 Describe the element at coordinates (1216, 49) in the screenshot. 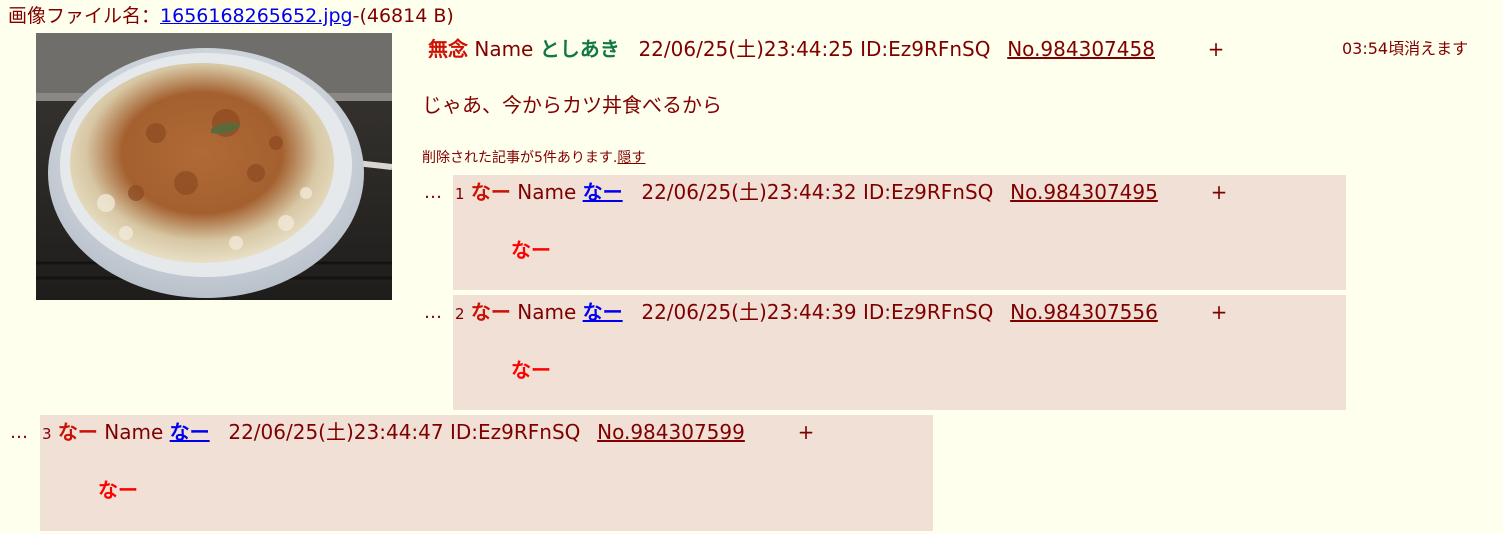

I see `op-plus-button: +` at that location.